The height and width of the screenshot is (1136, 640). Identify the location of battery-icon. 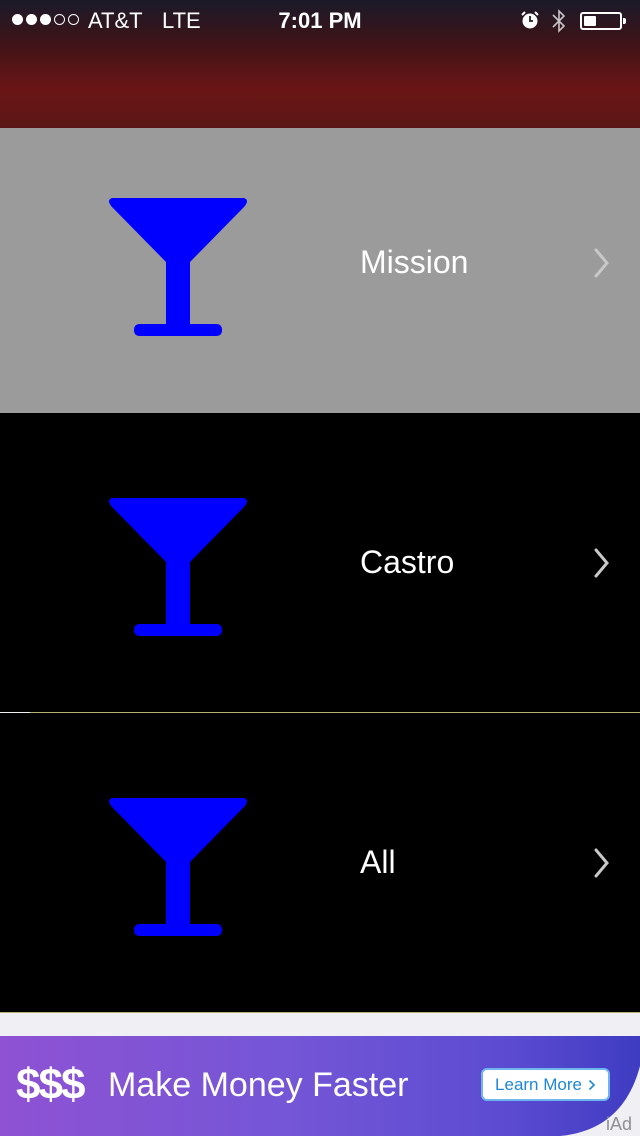
(603, 21).